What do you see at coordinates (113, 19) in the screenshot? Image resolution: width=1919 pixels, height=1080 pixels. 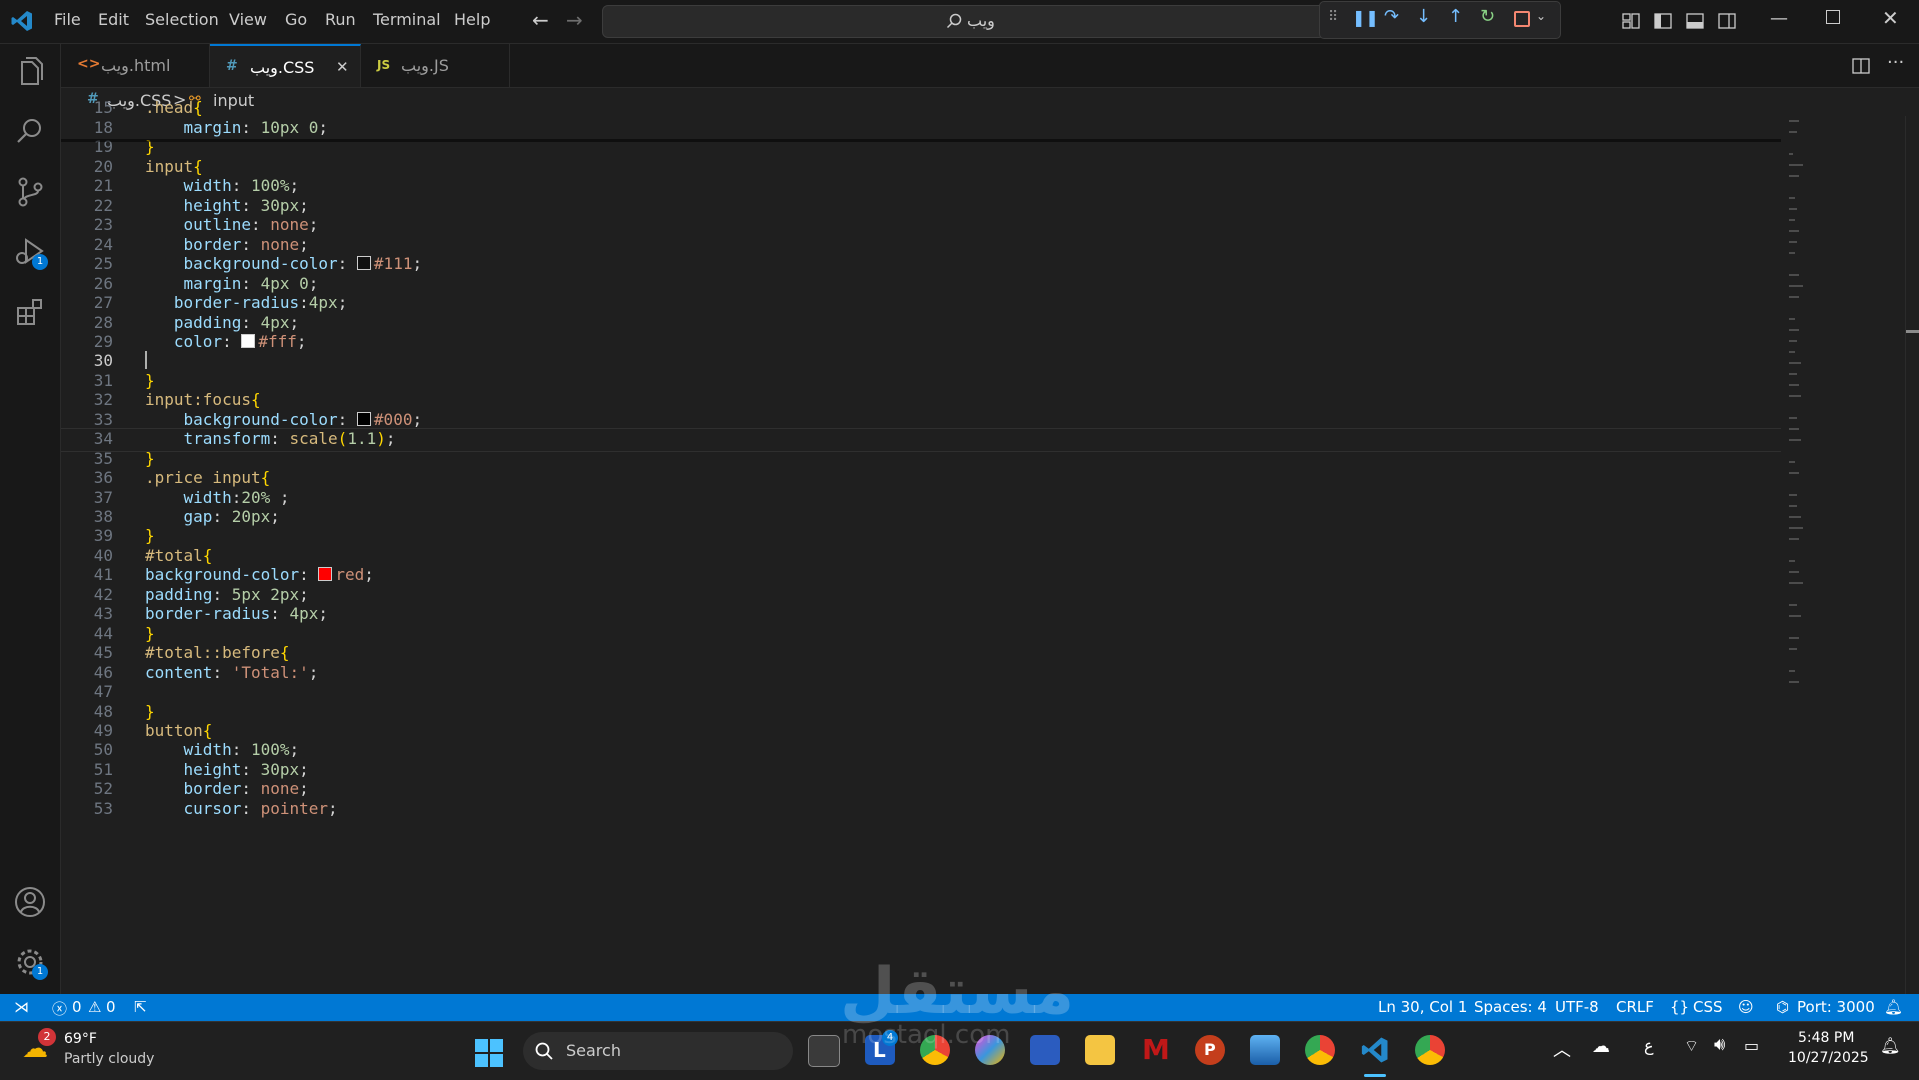 I see `menu-edit: Edit` at bounding box center [113, 19].